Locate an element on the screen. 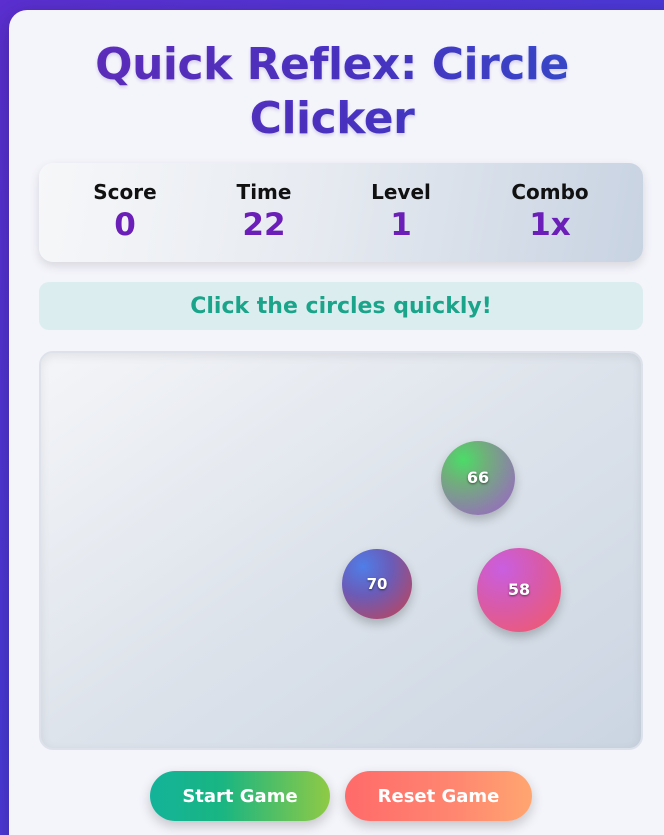 The width and height of the screenshot is (664, 835). target-circle: 70 is located at coordinates (377, 584).